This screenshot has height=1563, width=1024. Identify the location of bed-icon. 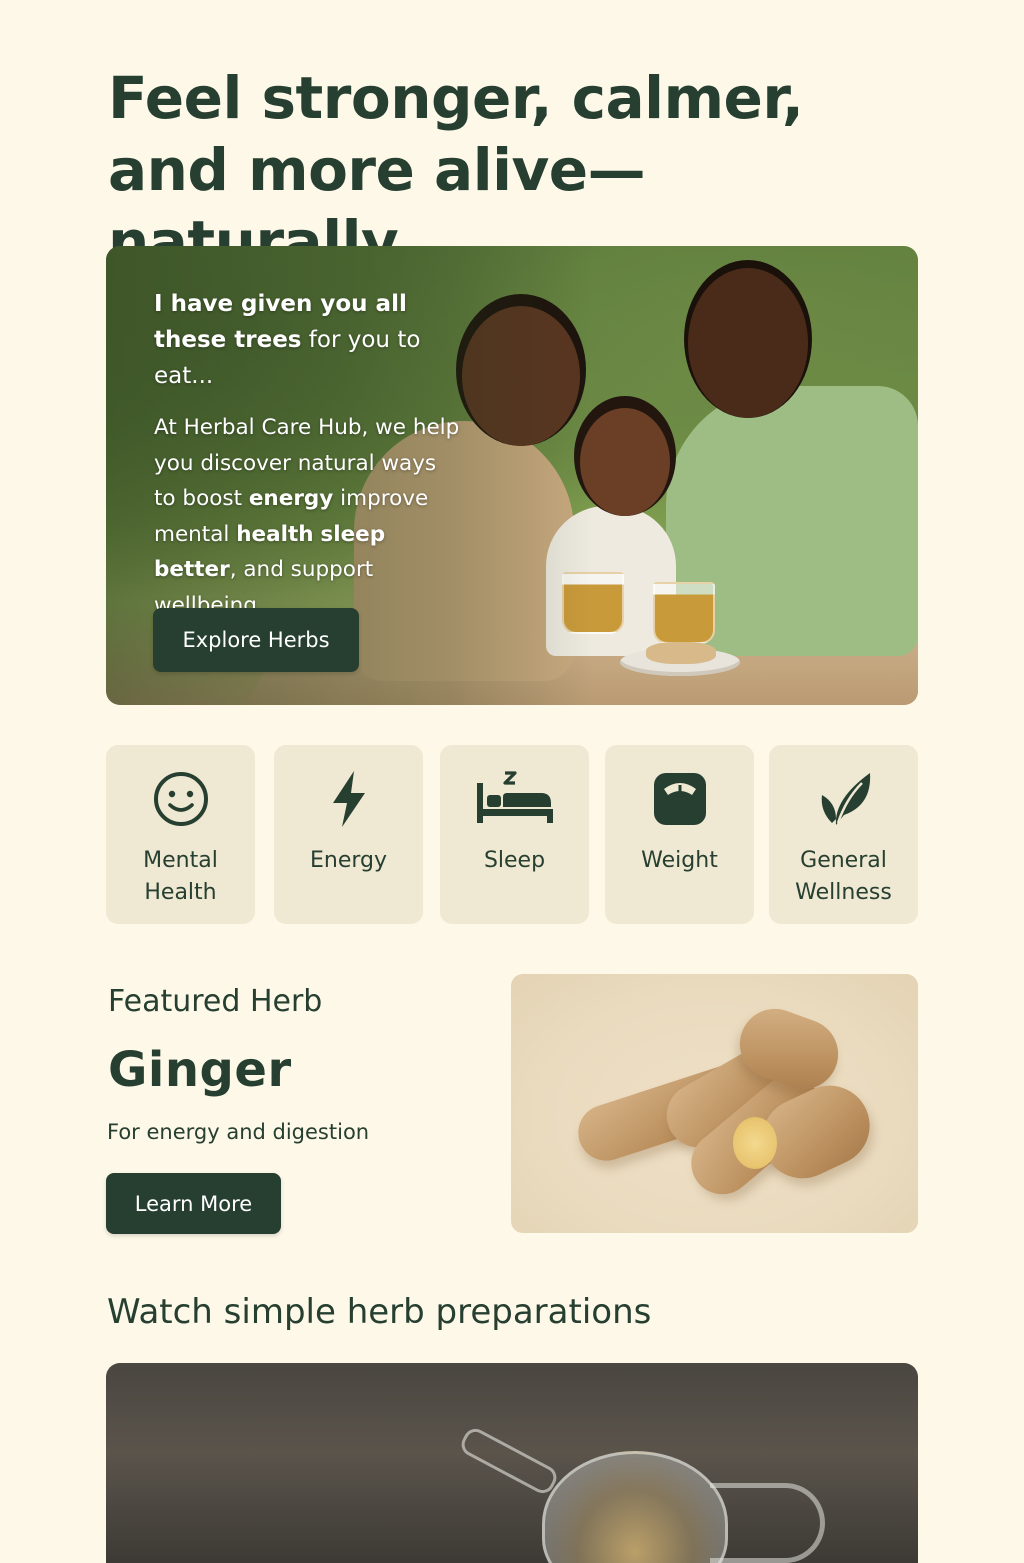
(514, 799).